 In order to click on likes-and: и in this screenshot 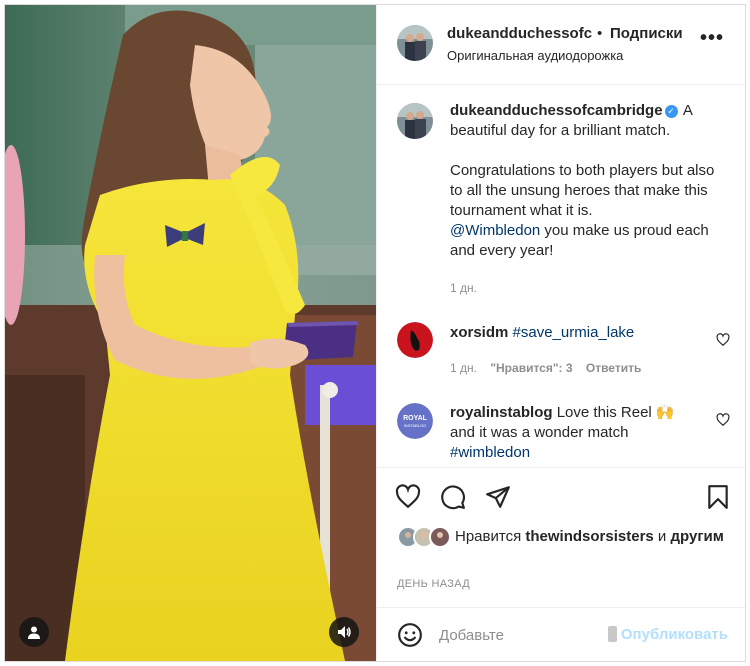, I will do `click(662, 536)`.